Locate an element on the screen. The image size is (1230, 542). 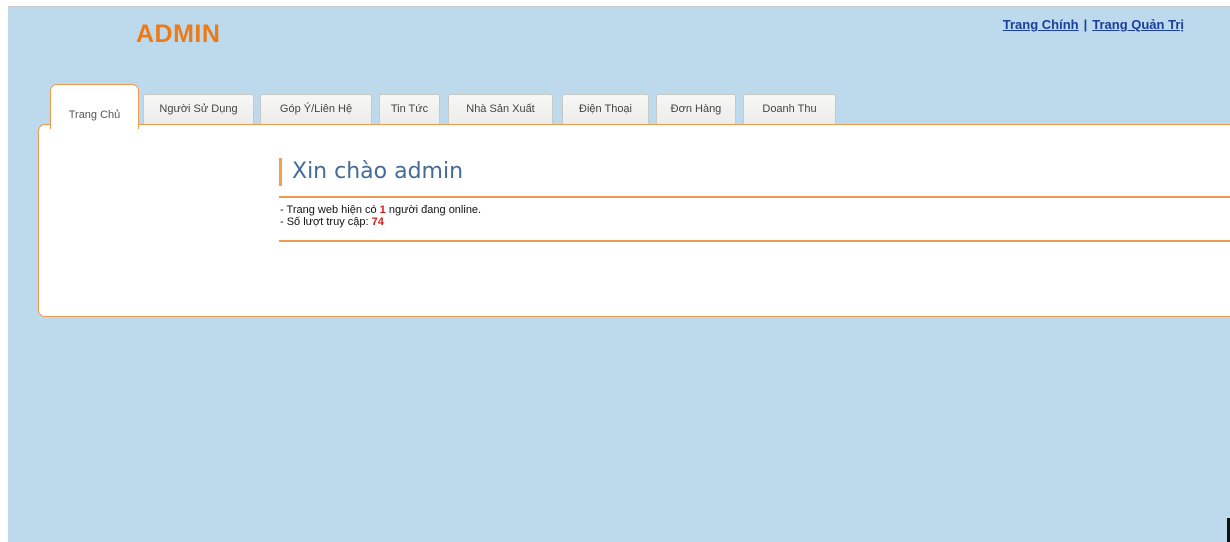
online-prefix: - Trang web hiện có is located at coordinates (330, 210).